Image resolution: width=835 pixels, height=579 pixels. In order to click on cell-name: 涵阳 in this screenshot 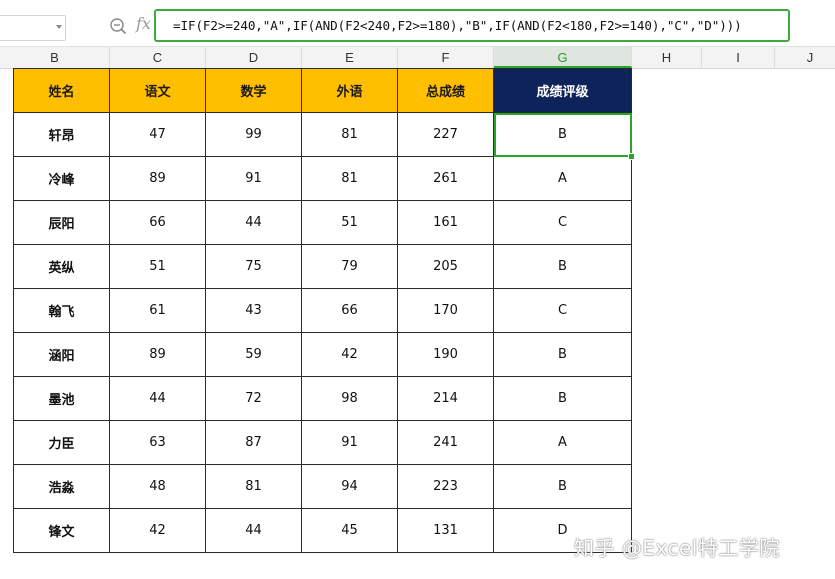, I will do `click(61, 354)`.